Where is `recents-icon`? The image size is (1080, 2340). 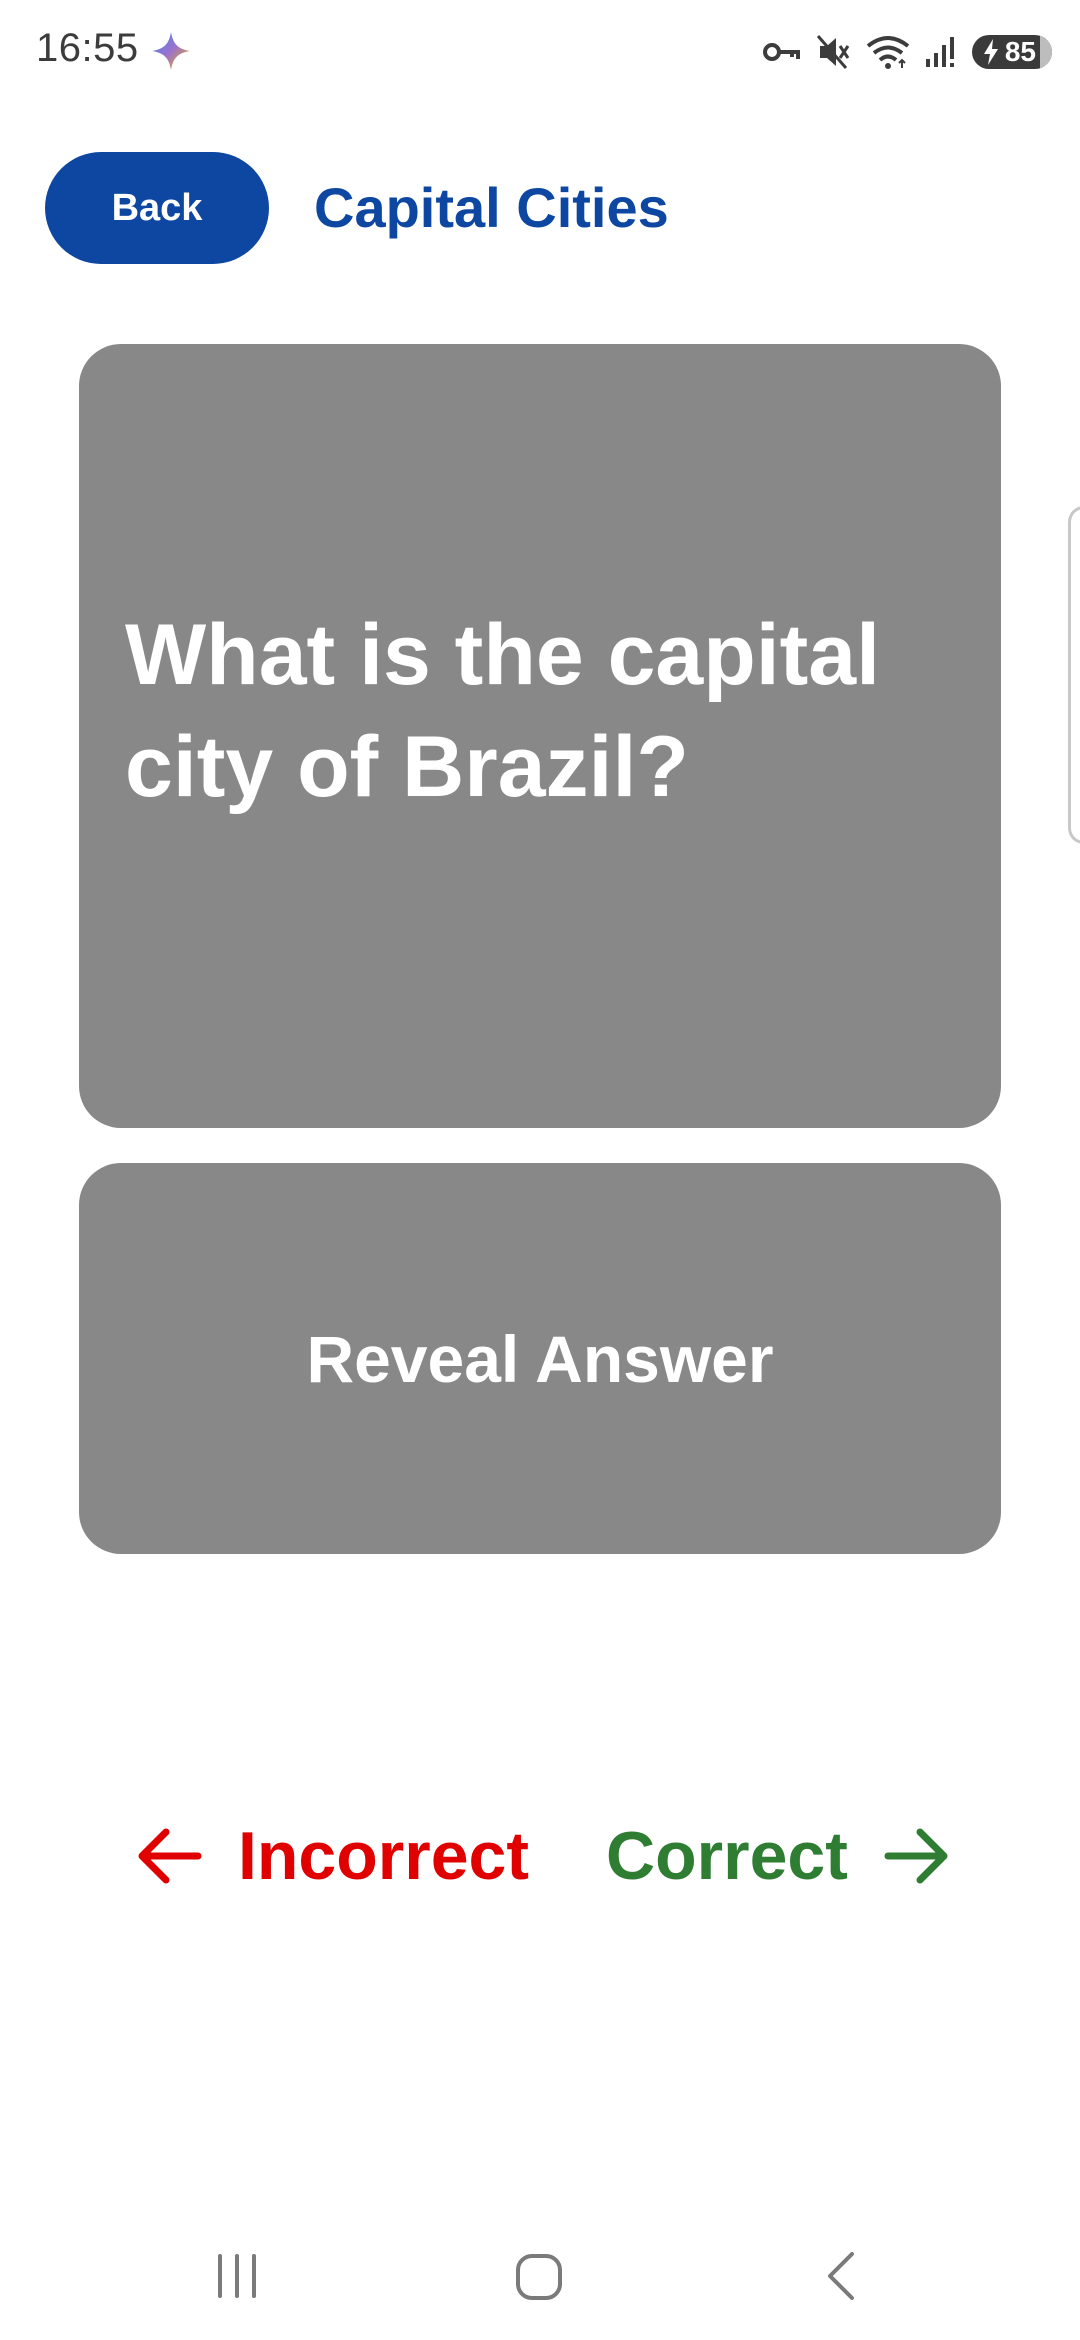 recents-icon is located at coordinates (237, 2276).